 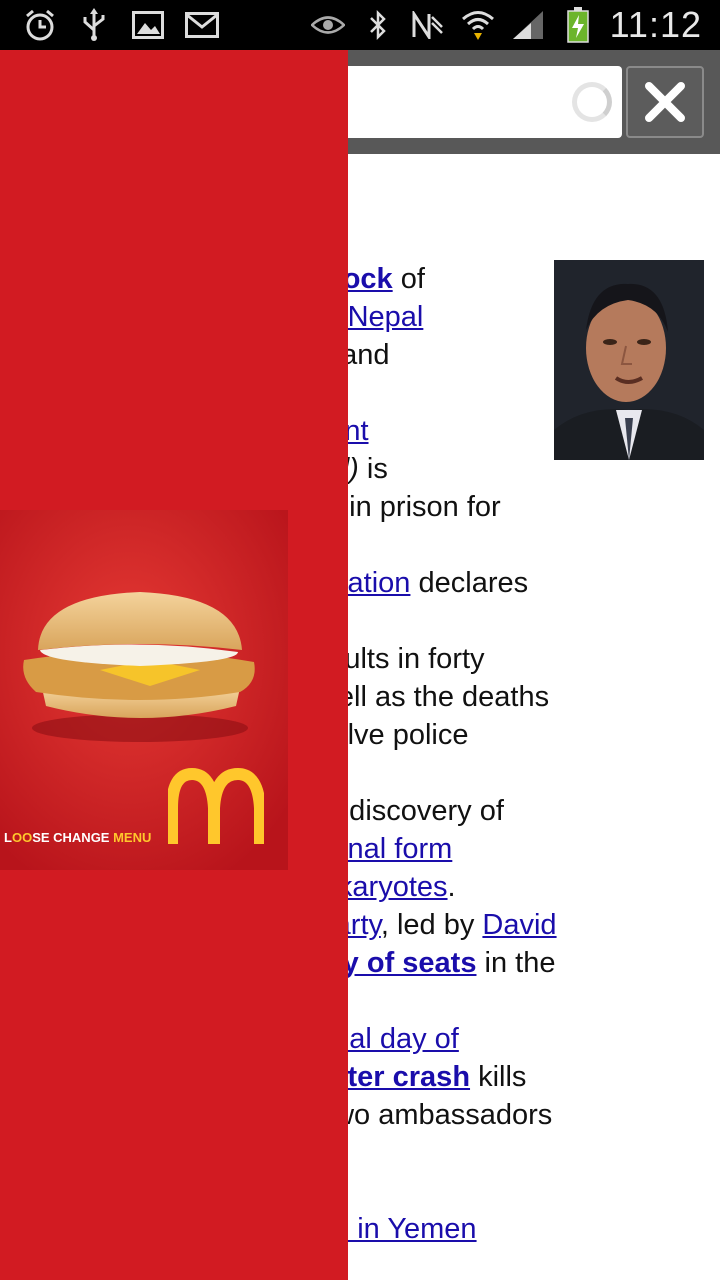 What do you see at coordinates (655, 24) in the screenshot?
I see `clock: 11:12` at bounding box center [655, 24].